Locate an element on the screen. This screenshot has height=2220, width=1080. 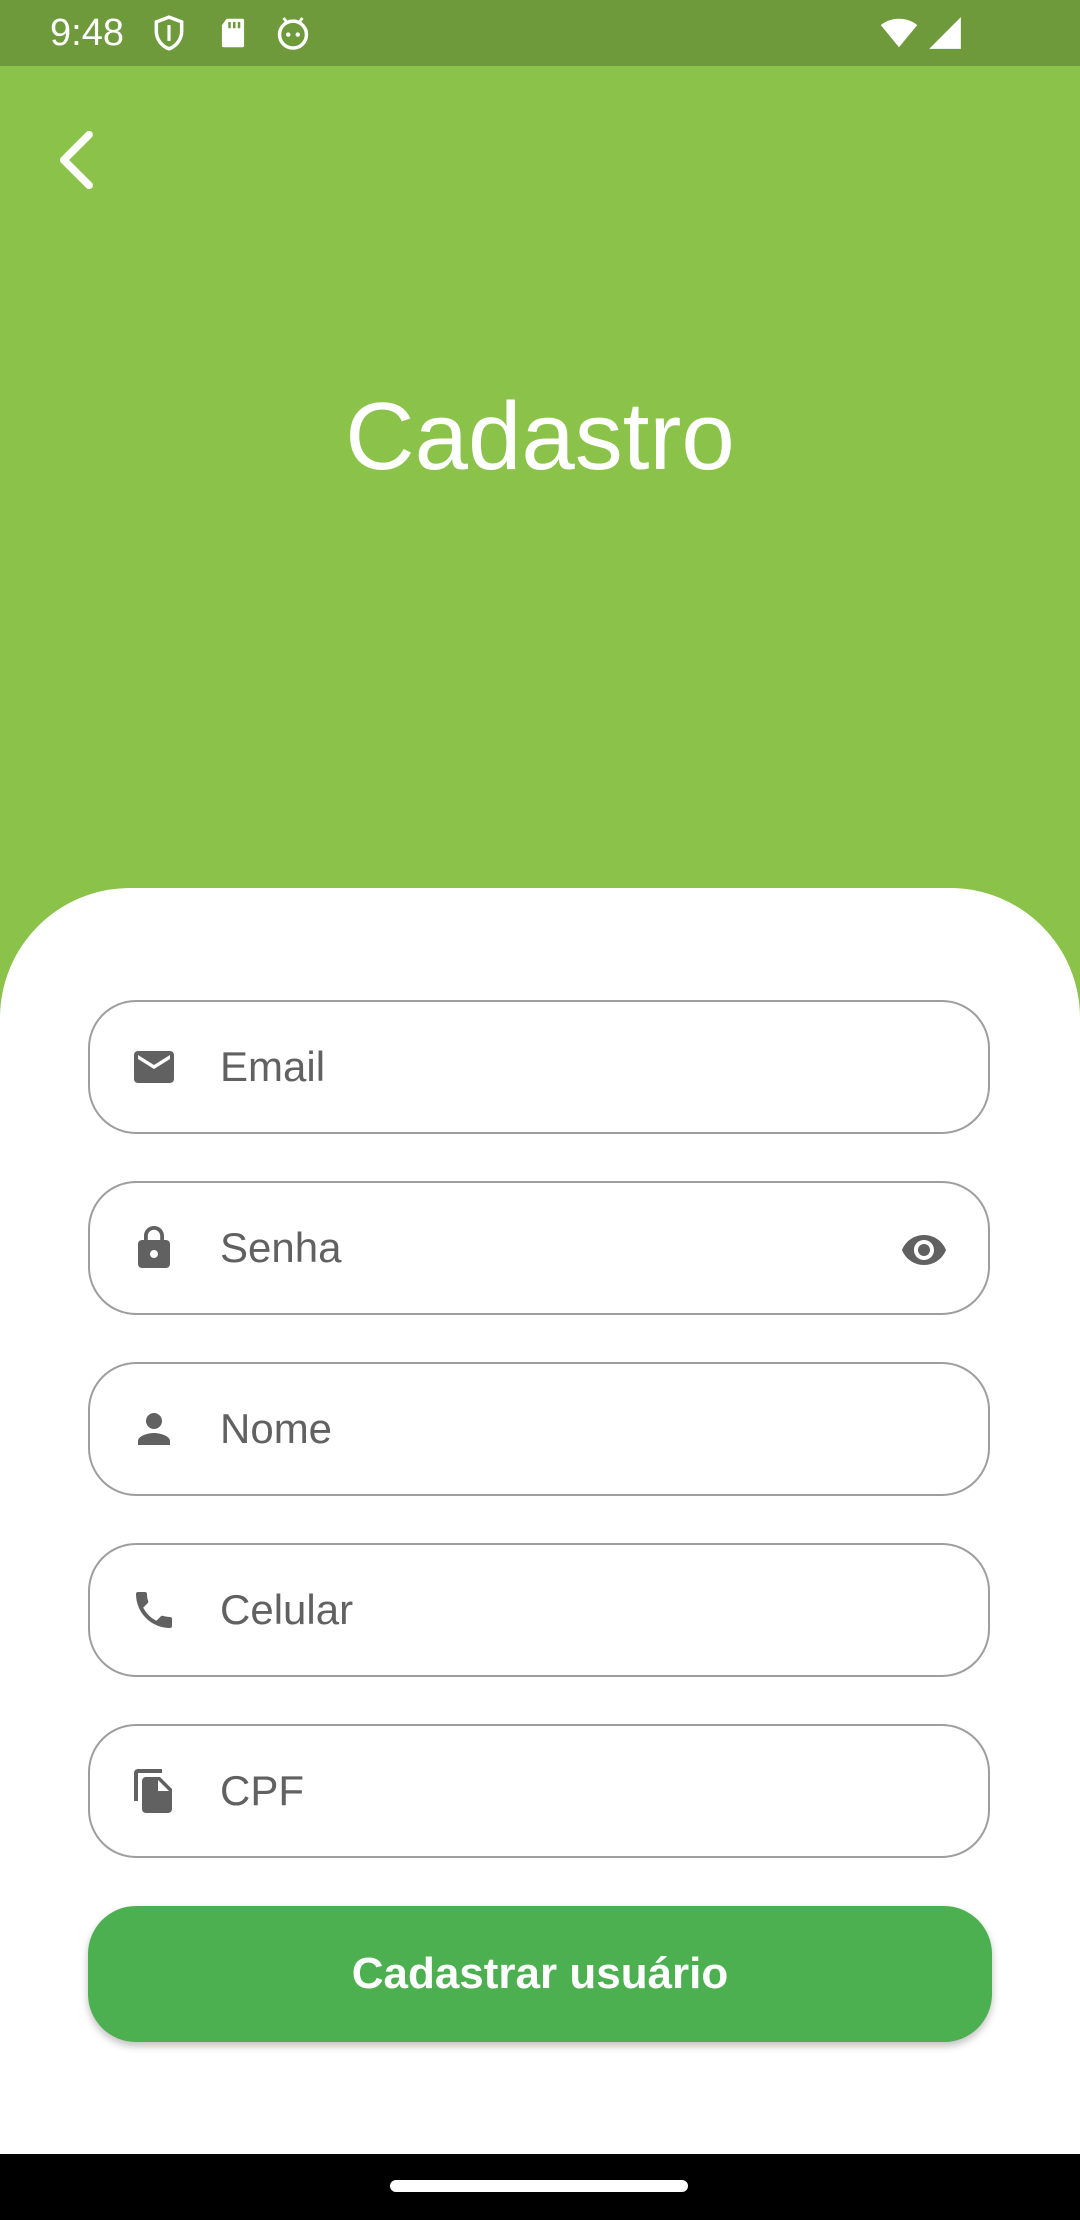
person-icon is located at coordinates (154, 1429).